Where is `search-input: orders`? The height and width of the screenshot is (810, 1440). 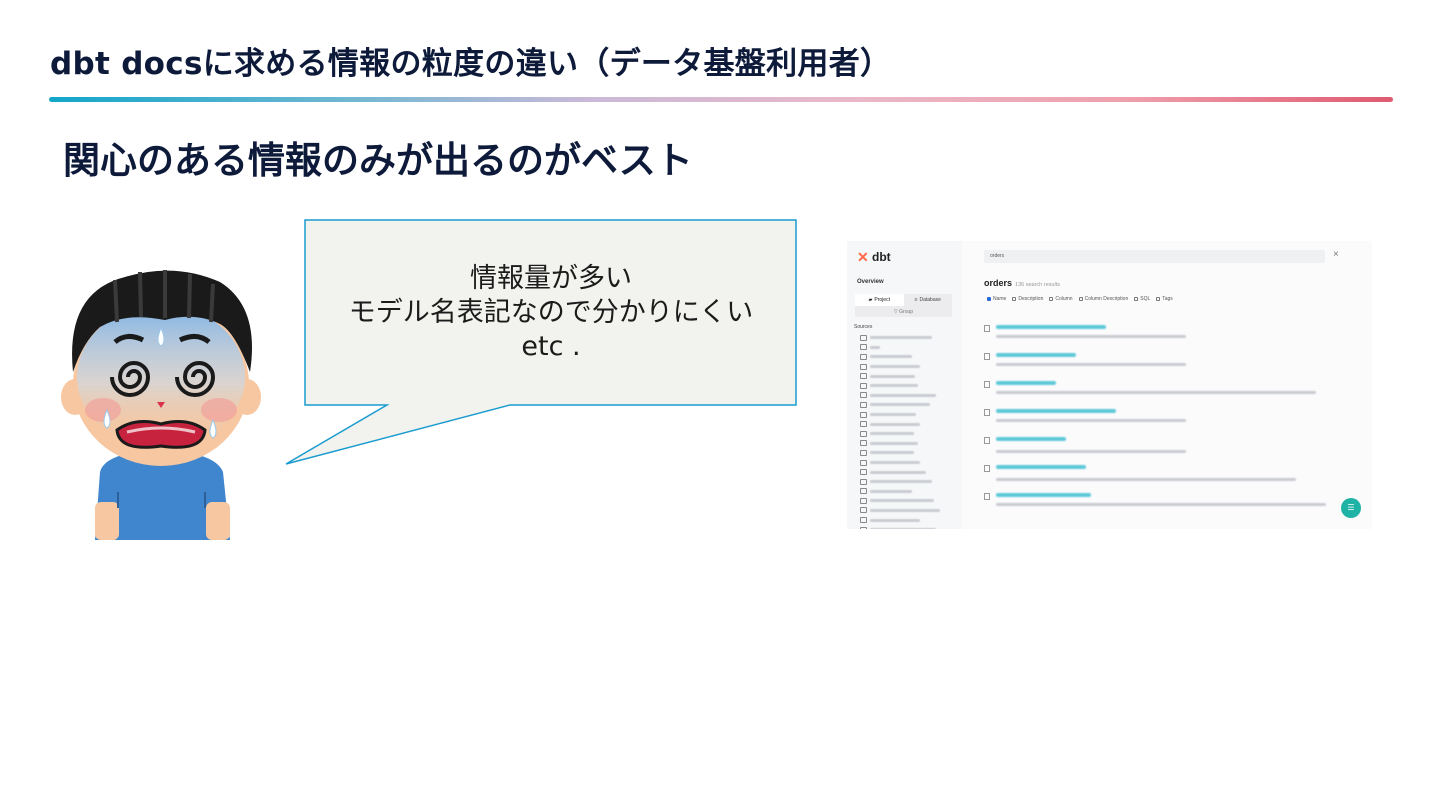 search-input: orders is located at coordinates (1154, 256).